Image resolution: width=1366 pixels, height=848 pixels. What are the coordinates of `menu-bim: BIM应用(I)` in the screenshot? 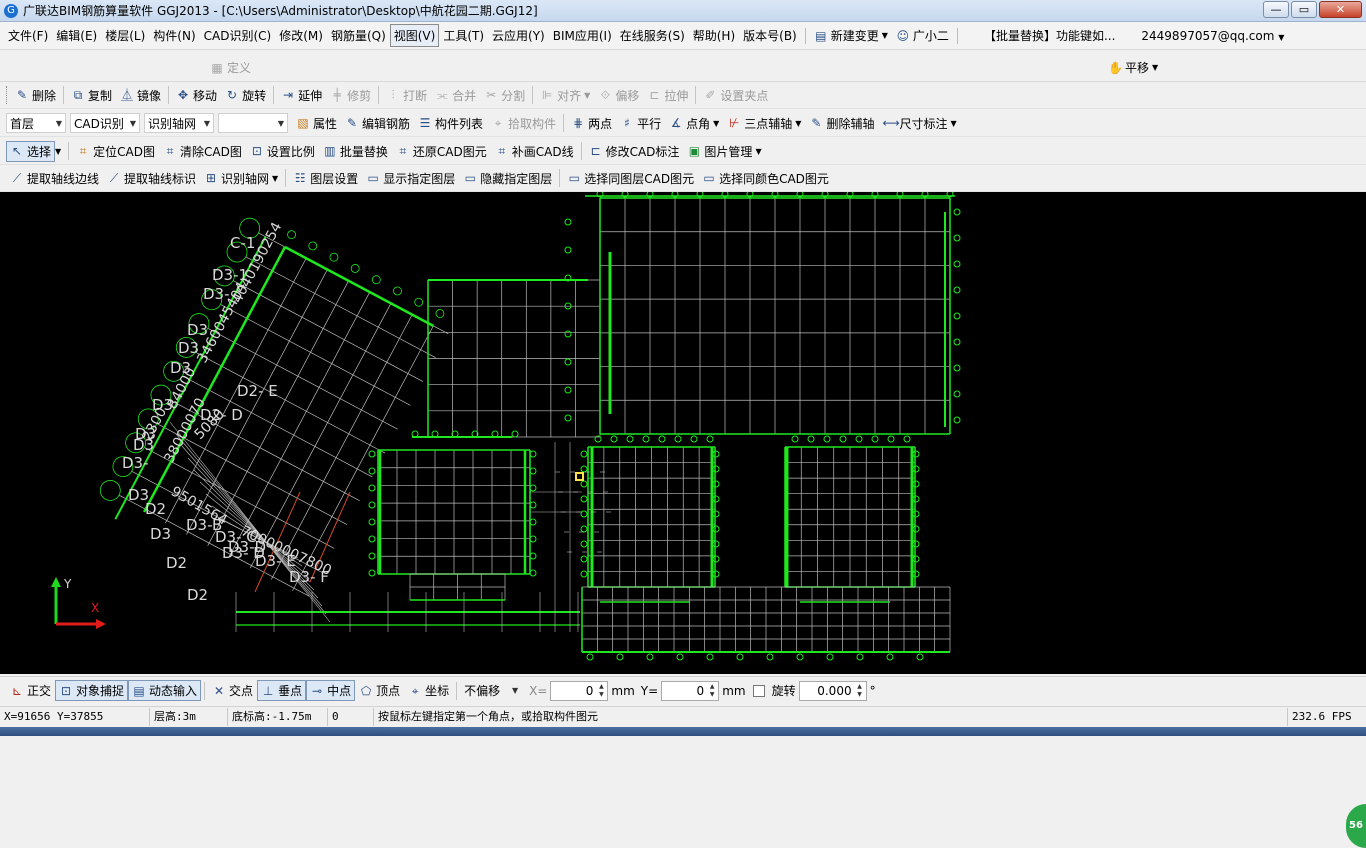 It's located at (582, 35).